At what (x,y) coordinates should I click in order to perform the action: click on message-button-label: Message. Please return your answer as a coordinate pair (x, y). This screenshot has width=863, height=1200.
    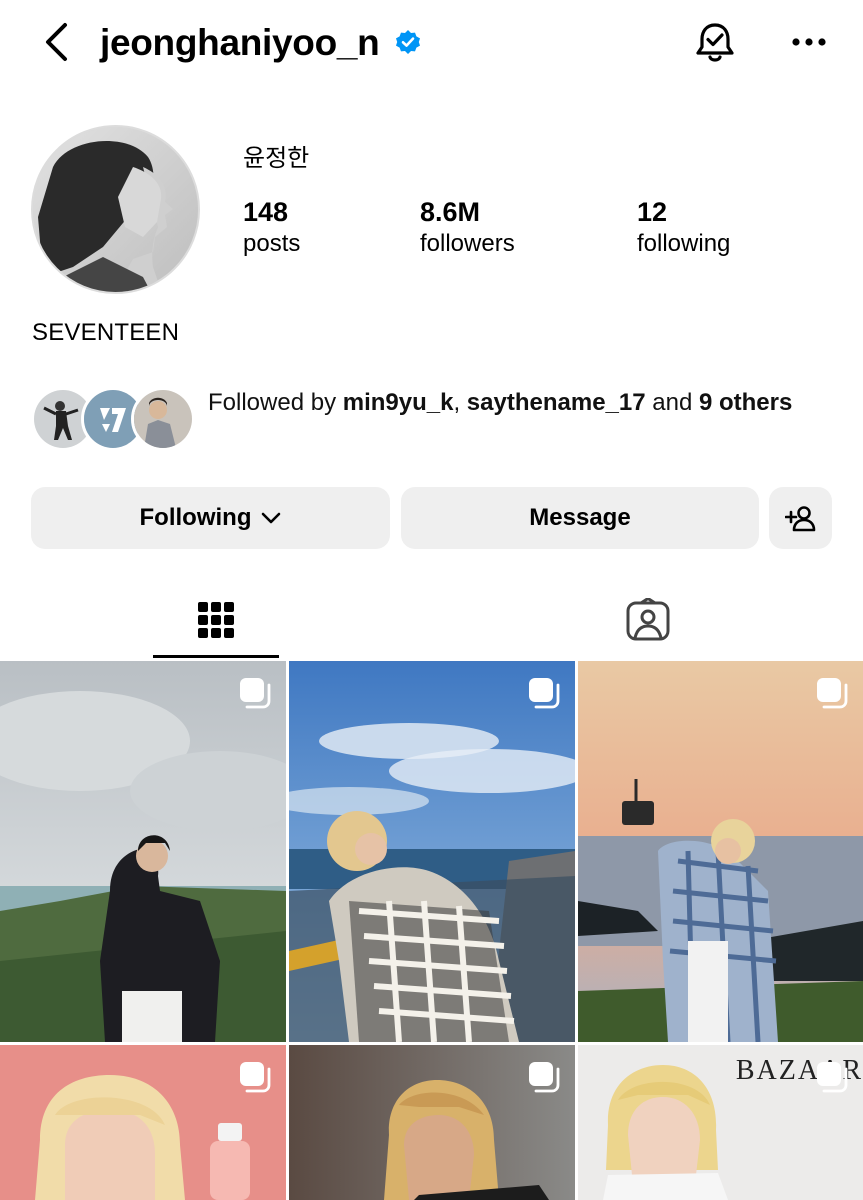
    Looking at the image, I should click on (580, 517).